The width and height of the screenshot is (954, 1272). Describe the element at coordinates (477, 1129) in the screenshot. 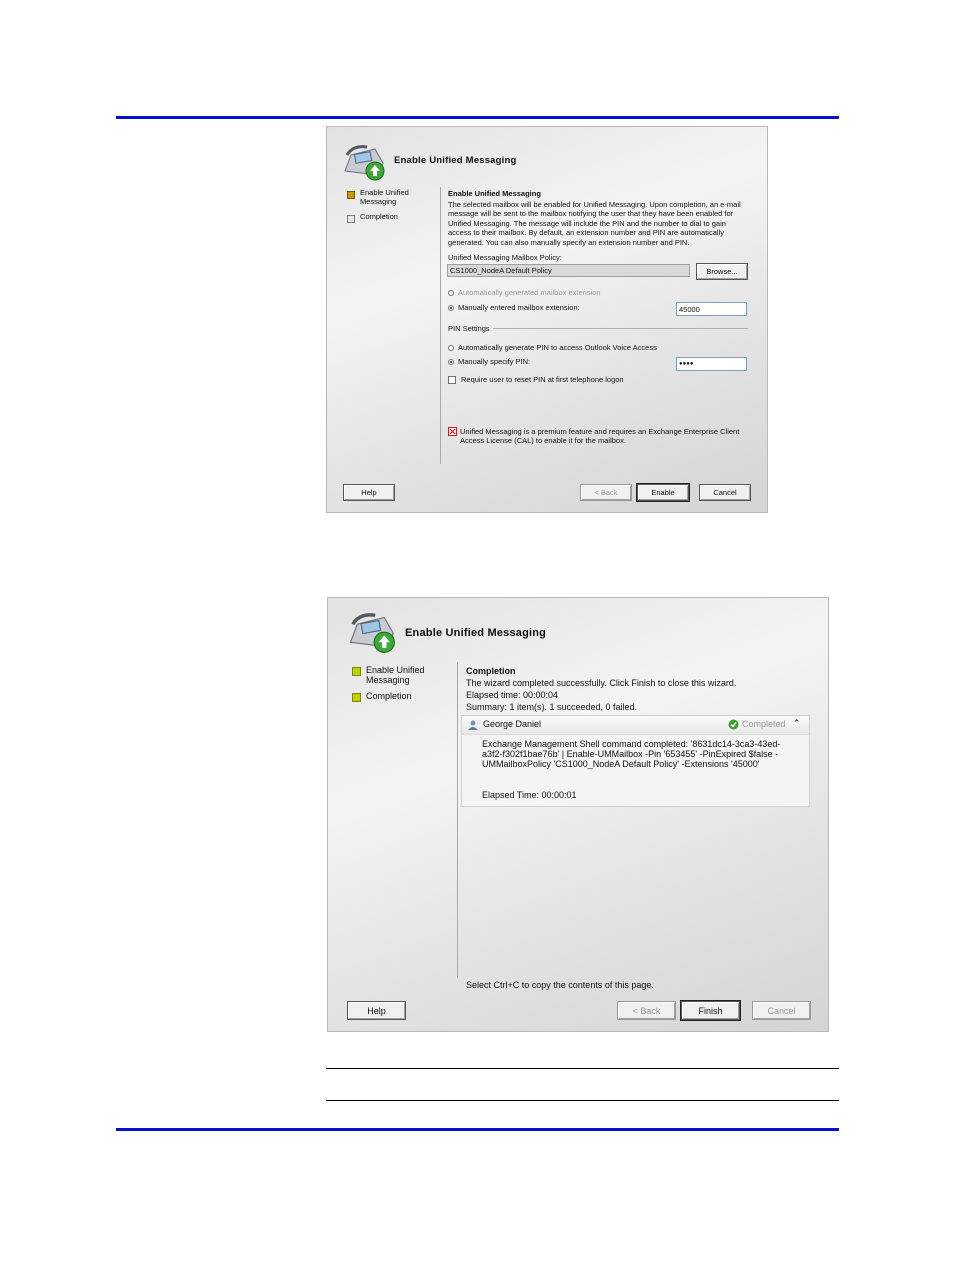

I see `bottom-rule` at that location.